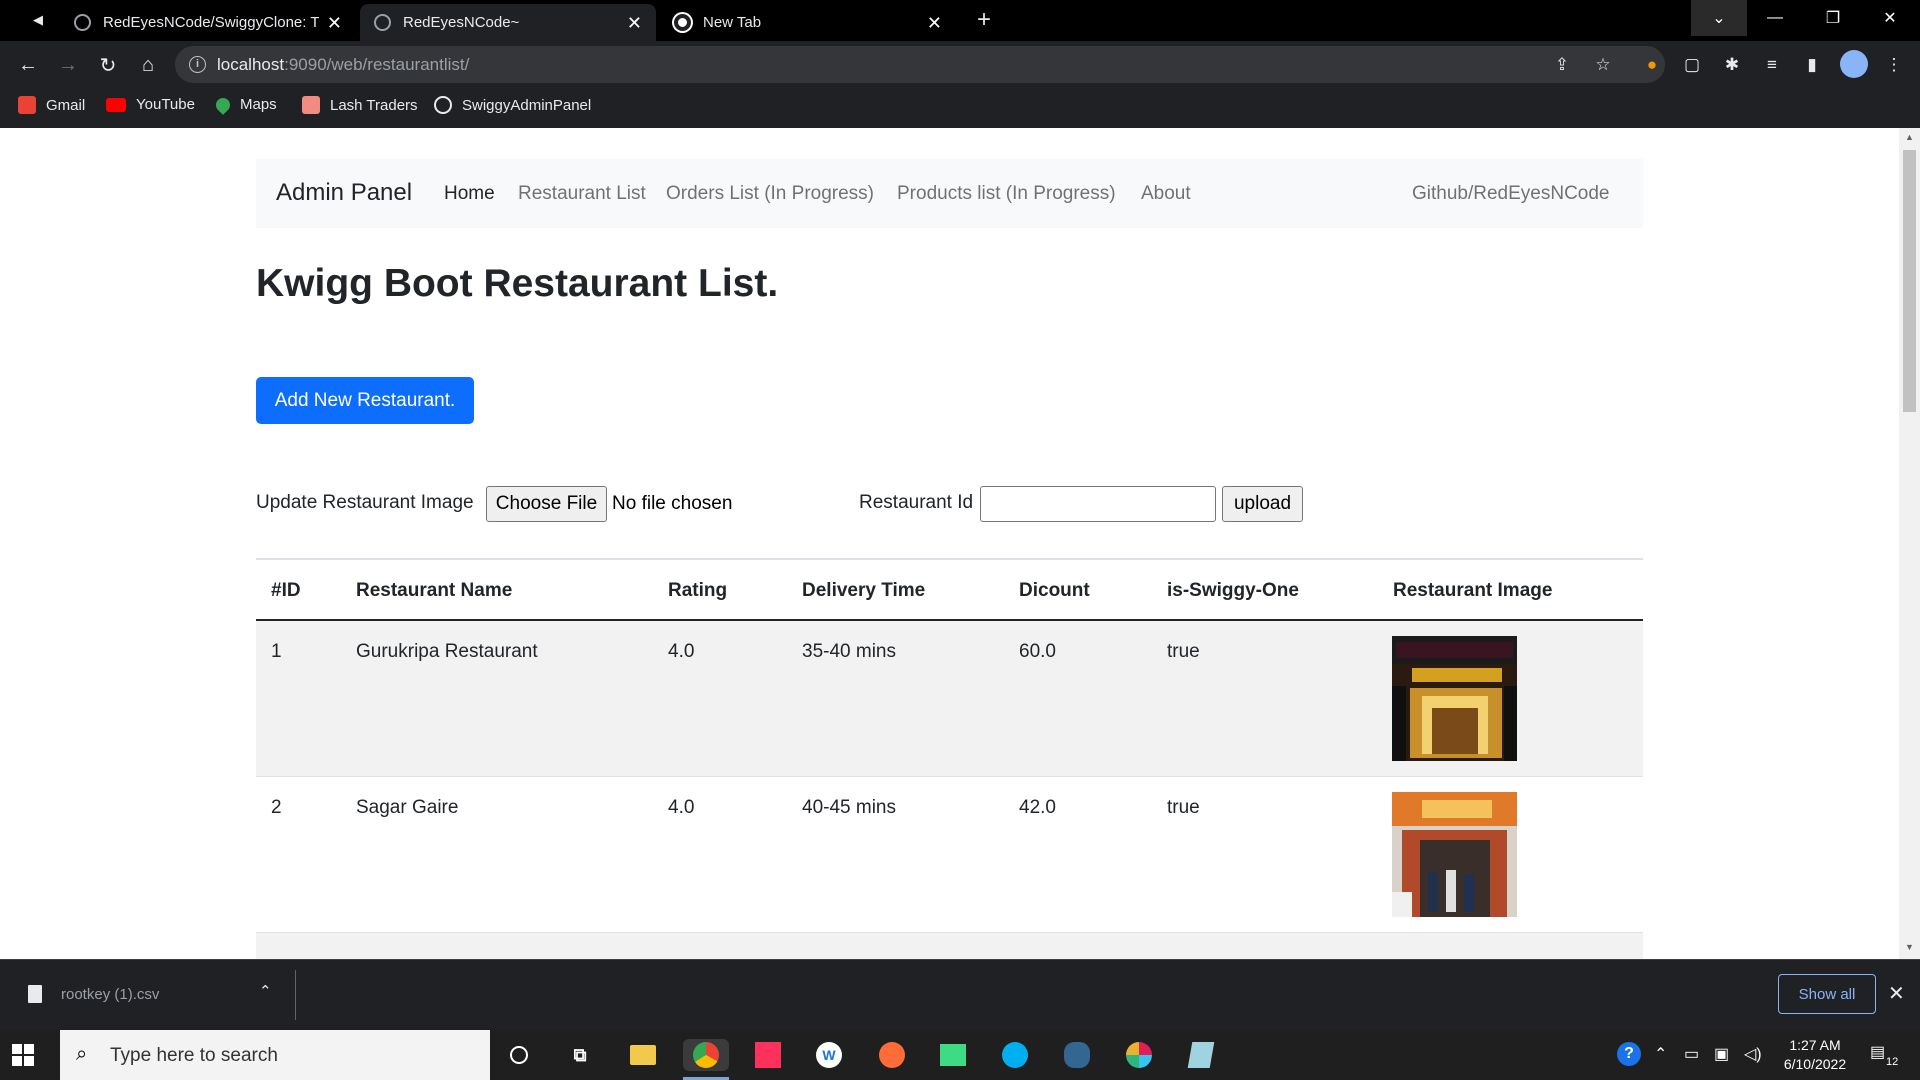  What do you see at coordinates (682, 22) in the screenshot?
I see `chrome-icon` at bounding box center [682, 22].